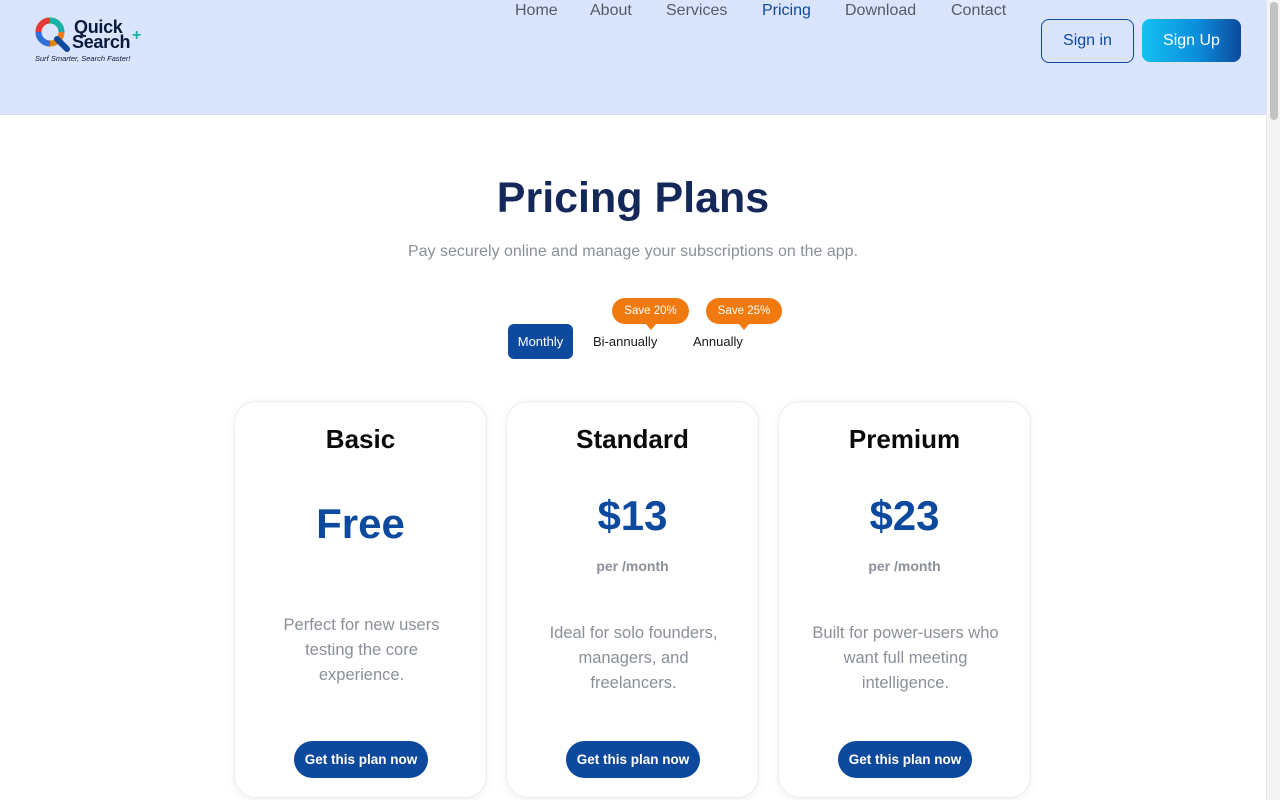 The image size is (1280, 800). Describe the element at coordinates (1087, 41) in the screenshot. I see `sign-in-button: Sign in` at that location.